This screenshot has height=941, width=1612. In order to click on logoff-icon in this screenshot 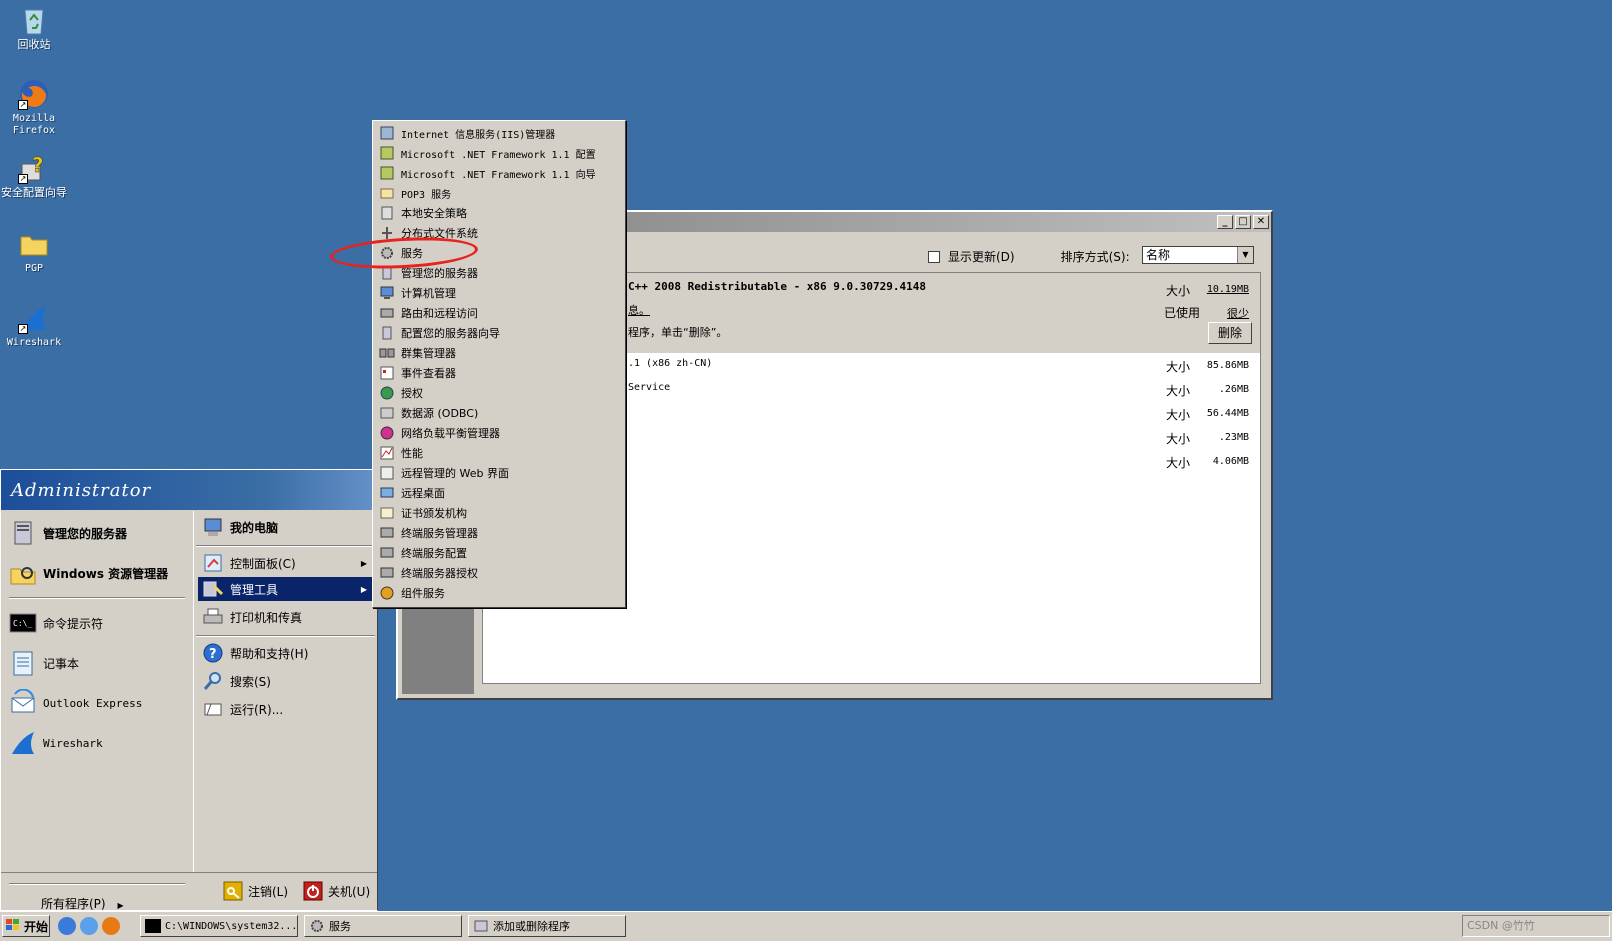, I will do `click(233, 891)`.